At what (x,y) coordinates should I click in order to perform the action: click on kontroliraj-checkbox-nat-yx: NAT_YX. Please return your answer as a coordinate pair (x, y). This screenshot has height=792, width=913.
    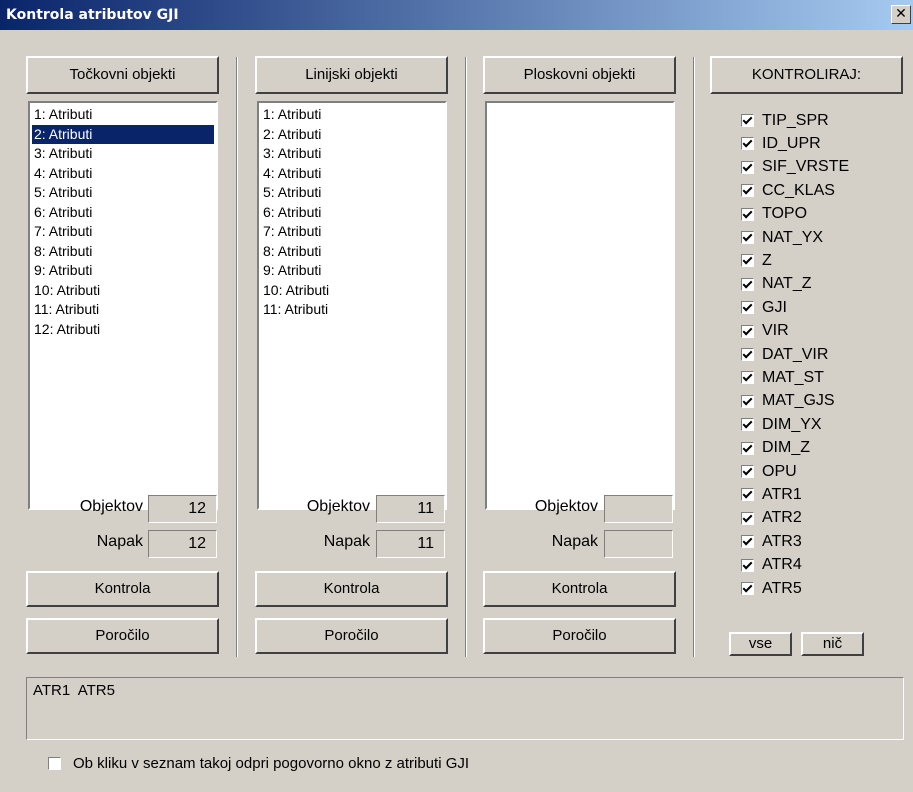
    Looking at the image, I should click on (782, 237).